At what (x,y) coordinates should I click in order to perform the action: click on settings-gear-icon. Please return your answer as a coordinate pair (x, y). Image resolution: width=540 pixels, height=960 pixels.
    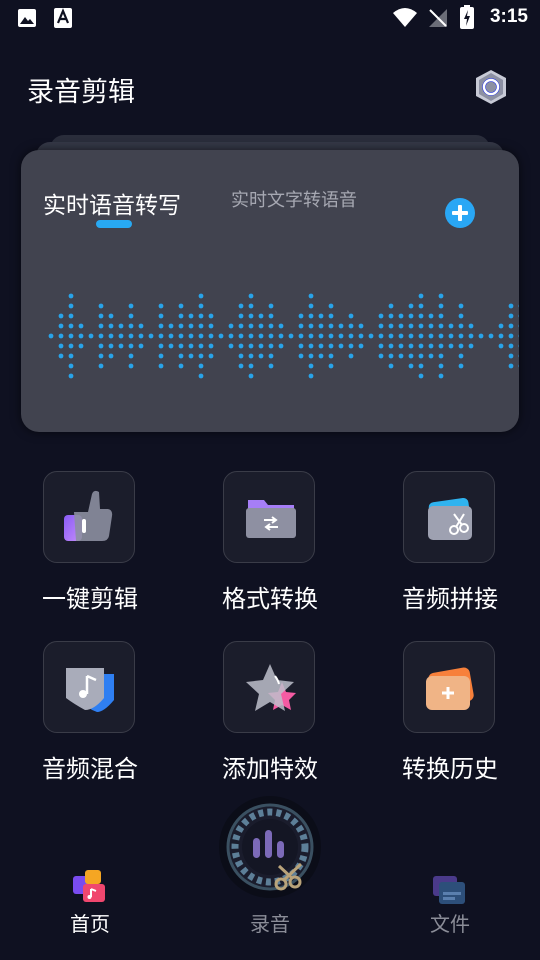
    Looking at the image, I should click on (491, 87).